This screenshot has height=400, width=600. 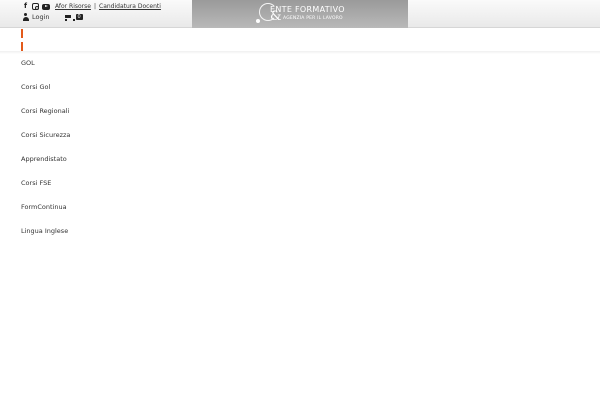 What do you see at coordinates (22, 46) in the screenshot?
I see `accent-bar-bottom` at bounding box center [22, 46].